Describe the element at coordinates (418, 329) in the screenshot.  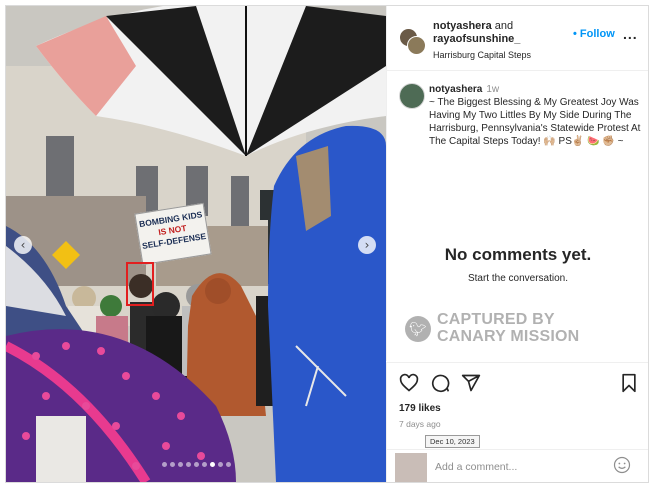
I see `canary-bird-icon: 🐦︎` at that location.